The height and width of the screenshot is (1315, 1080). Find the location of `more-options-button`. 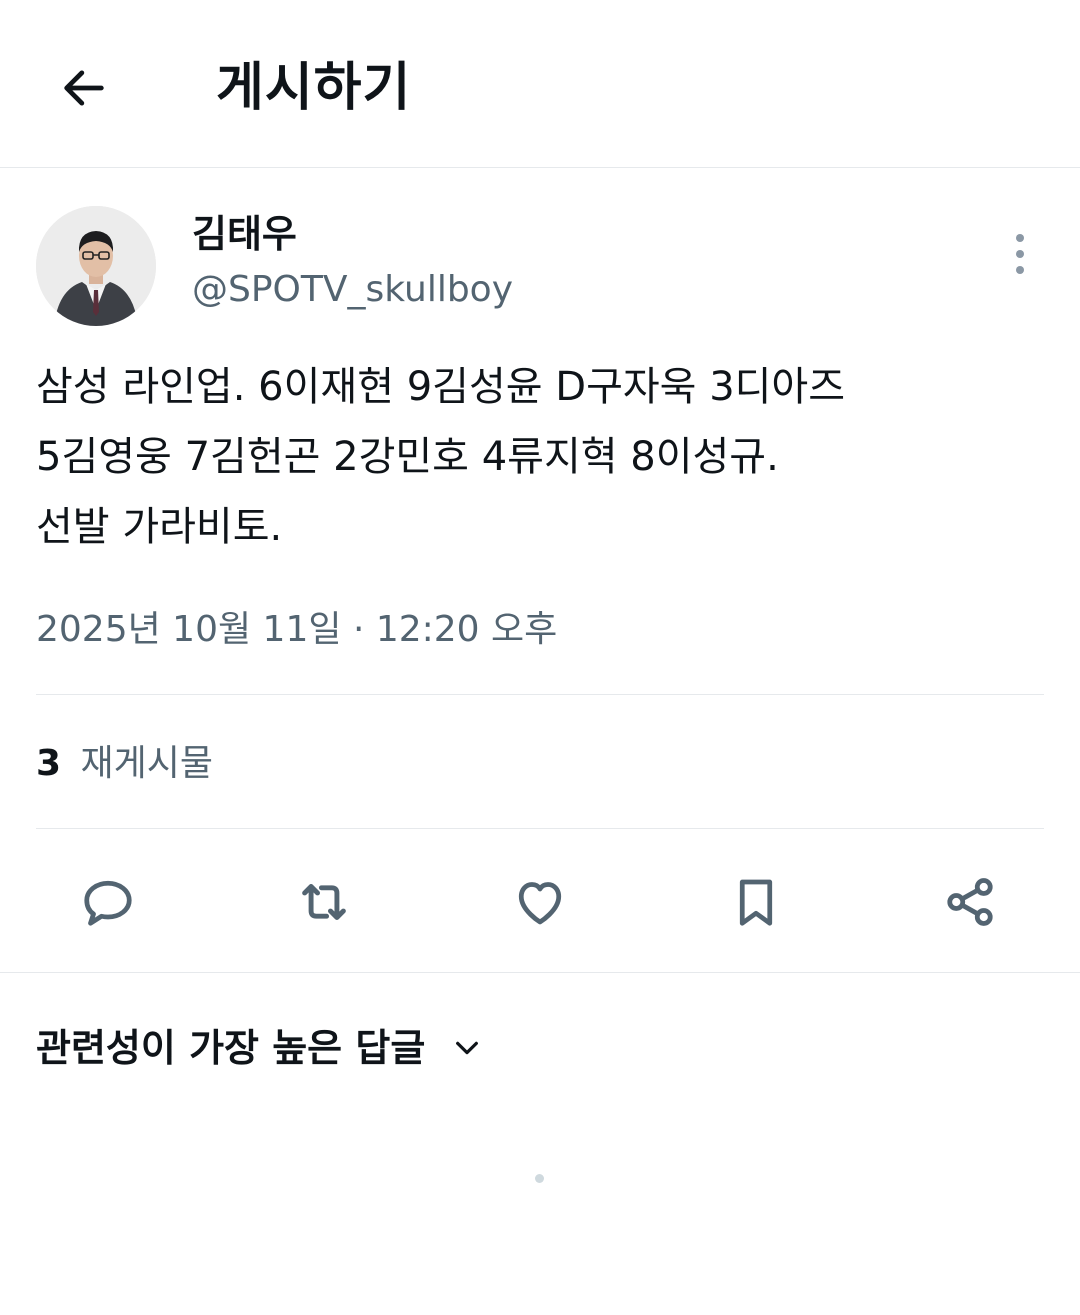

more-options-button is located at coordinates (1020, 254).